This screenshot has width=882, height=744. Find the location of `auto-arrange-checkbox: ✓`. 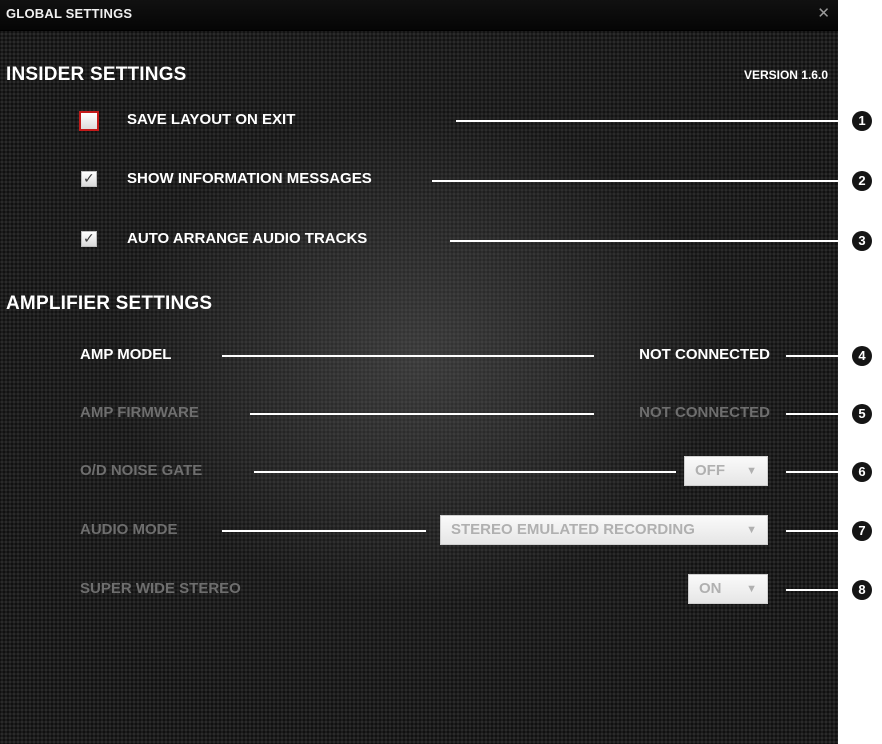

auto-arrange-checkbox: ✓ is located at coordinates (89, 238).